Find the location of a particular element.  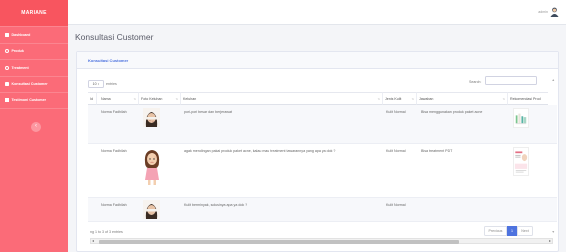

spa-icon is located at coordinates (7, 67).